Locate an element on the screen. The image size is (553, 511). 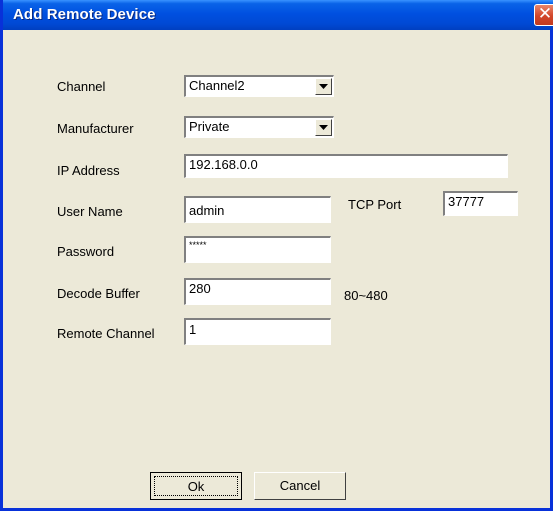
close-button: ✕ is located at coordinates (543, 15).